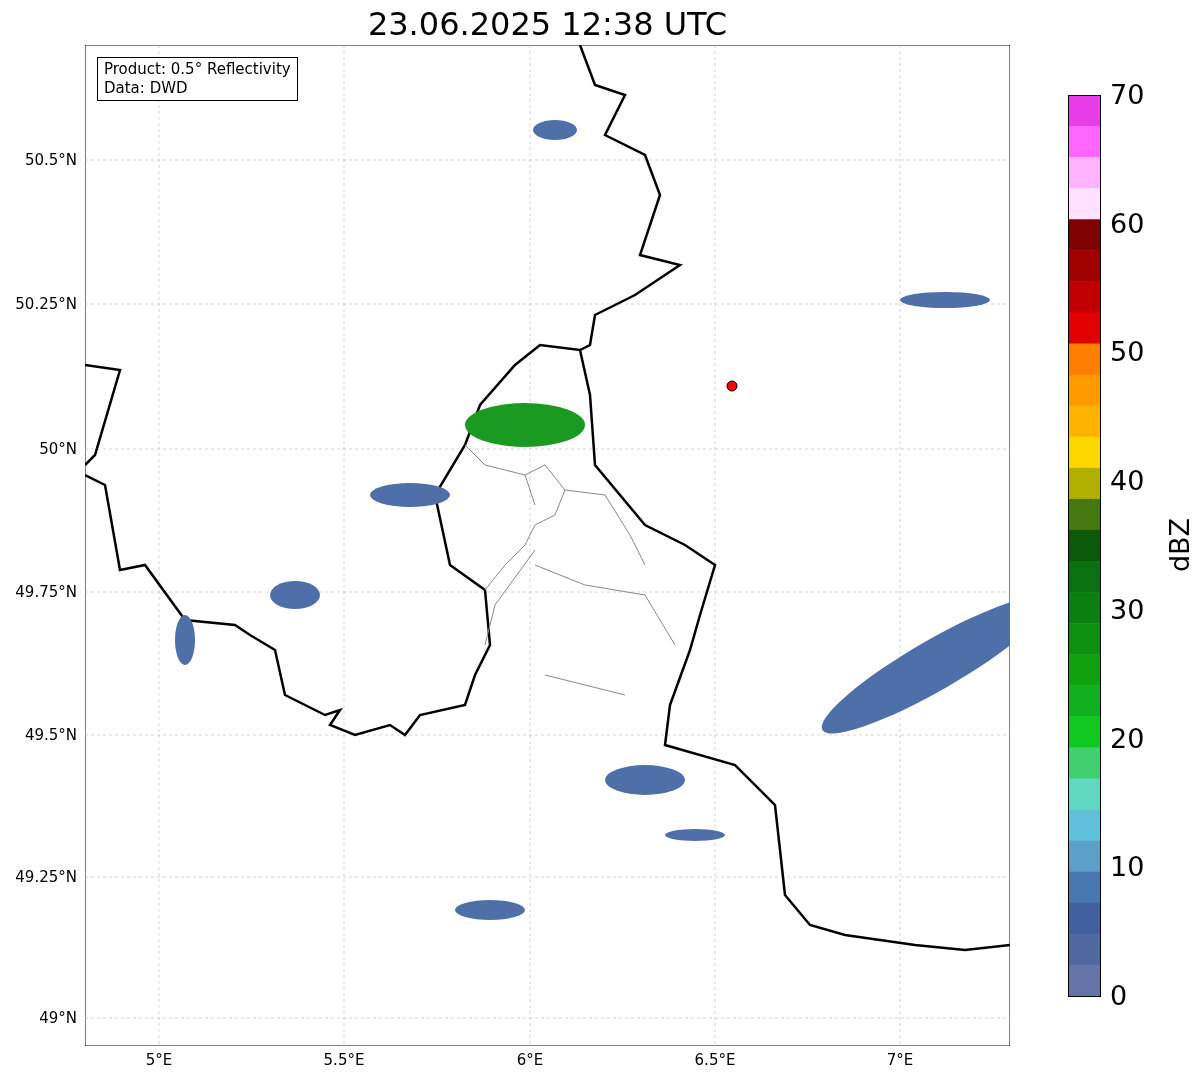  Describe the element at coordinates (1127, 352) in the screenshot. I see `colorbar-tick-label: 50` at that location.